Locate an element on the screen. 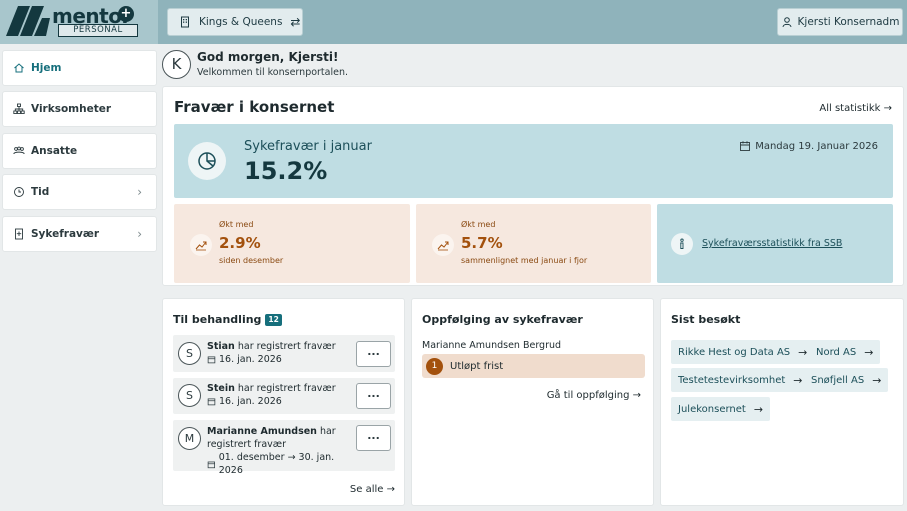 This screenshot has width=907, height=511. greeting-title: God morgen, Kjersti! is located at coordinates (268, 57).